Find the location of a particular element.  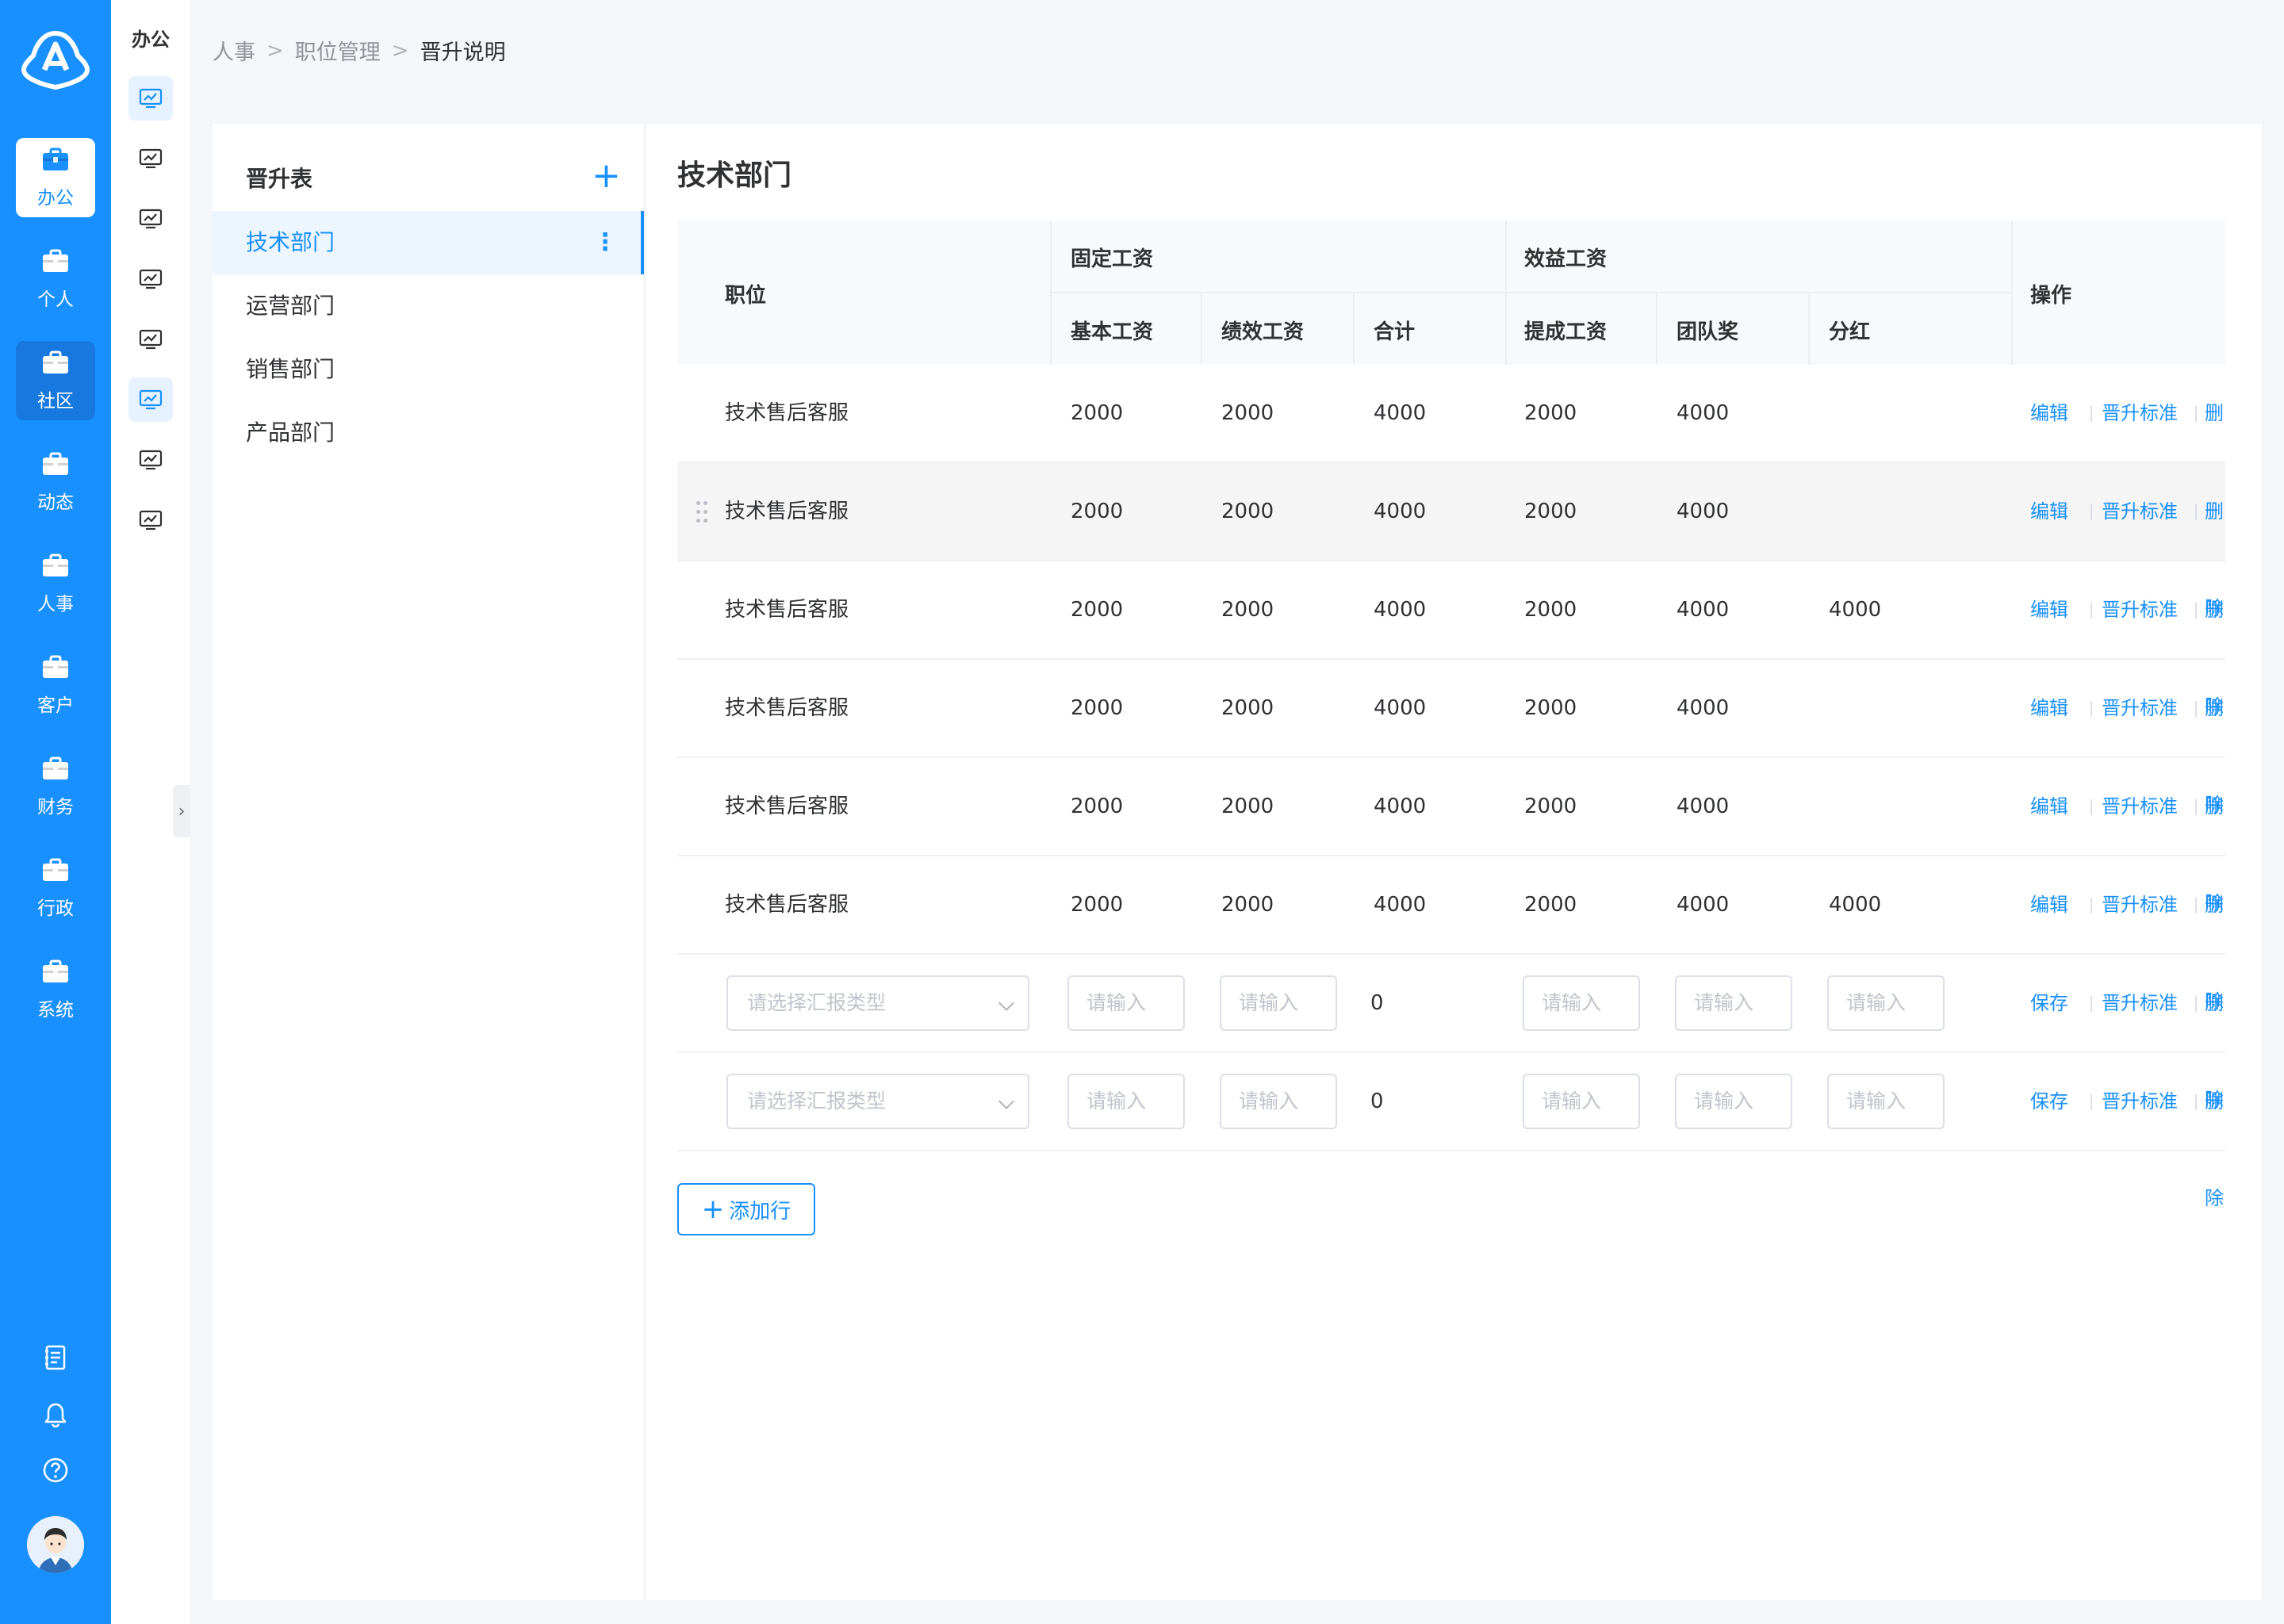

header-dividend: 分红 is located at coordinates (1850, 332).